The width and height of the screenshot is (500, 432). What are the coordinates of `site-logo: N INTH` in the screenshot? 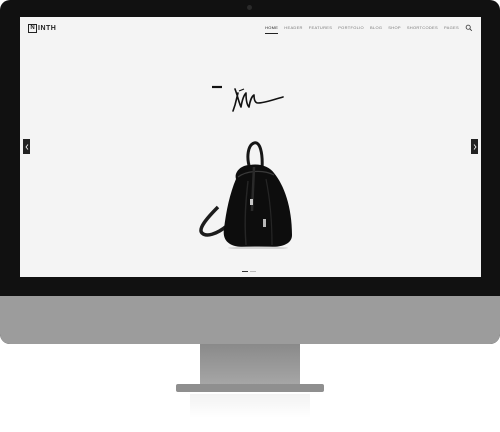 It's located at (42, 28).